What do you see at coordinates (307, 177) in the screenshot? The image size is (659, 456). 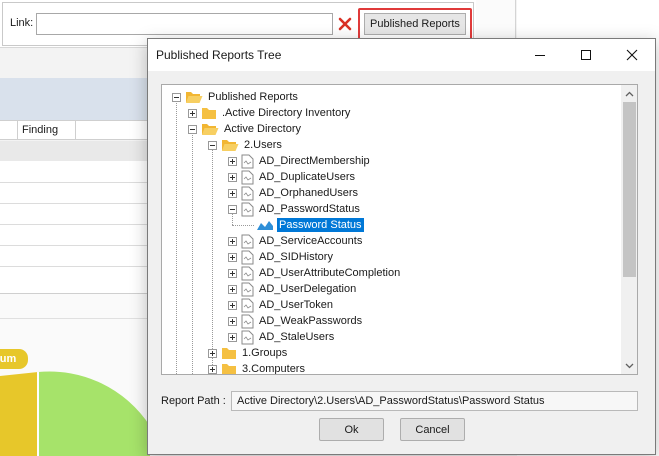 I see `tree-label: AD_DuplicateUsers` at bounding box center [307, 177].